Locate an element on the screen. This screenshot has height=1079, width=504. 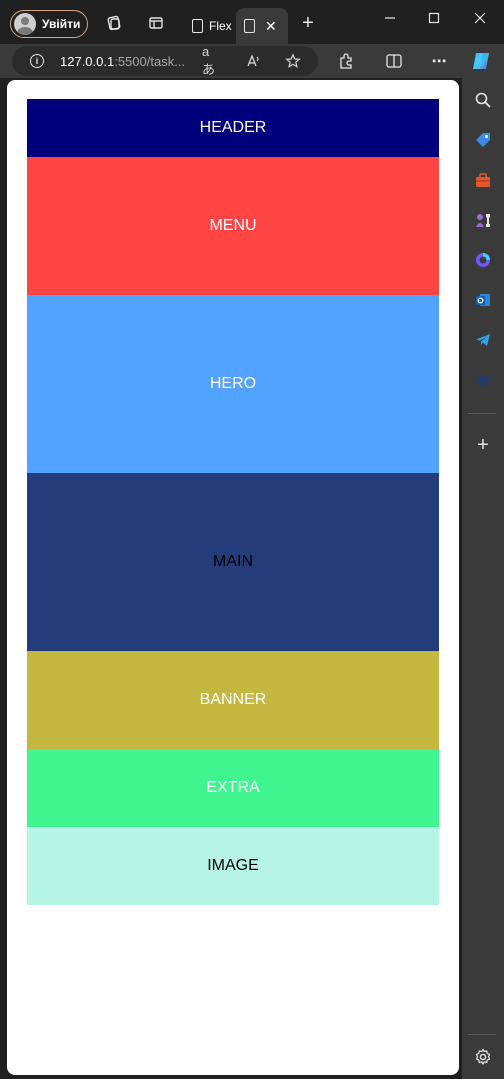
main-block: MAIN is located at coordinates (233, 562).